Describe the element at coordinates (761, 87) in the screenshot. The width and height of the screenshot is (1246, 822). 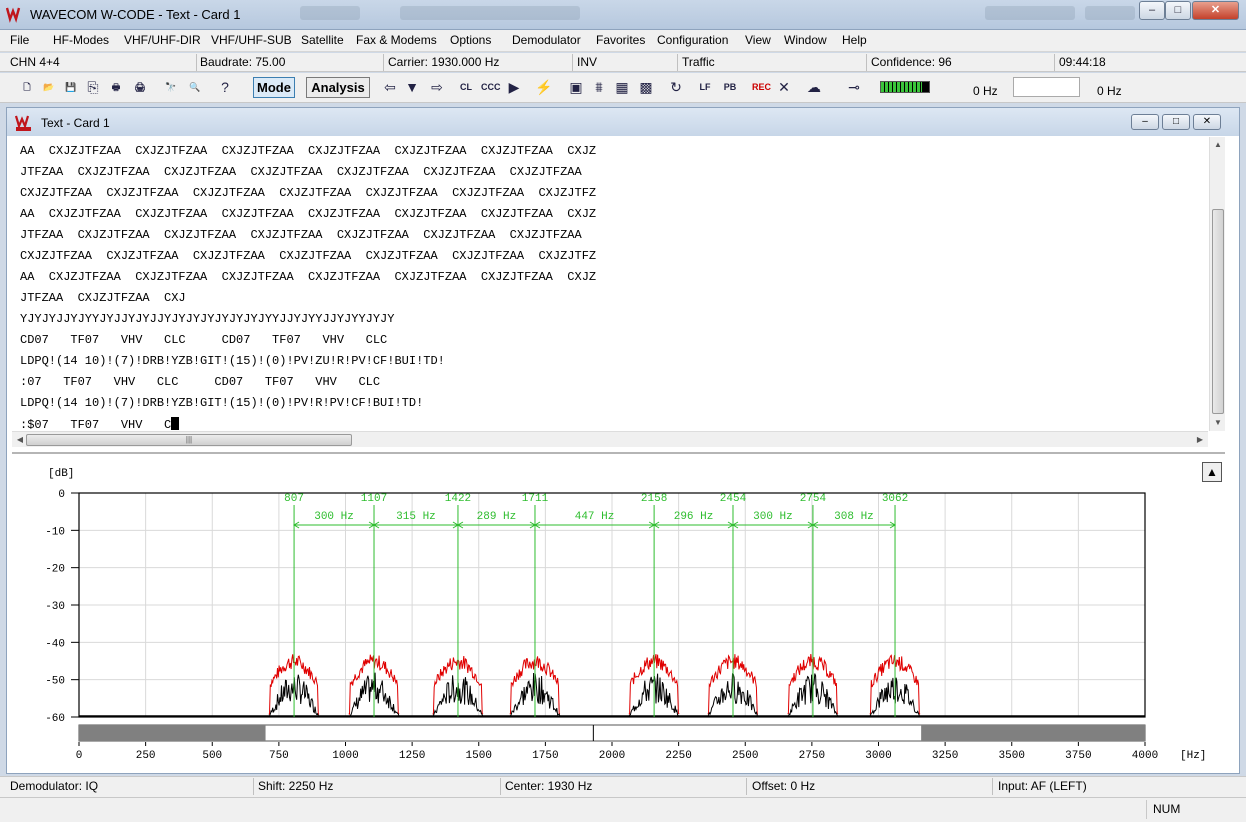
I see `record-icon: REC` at that location.